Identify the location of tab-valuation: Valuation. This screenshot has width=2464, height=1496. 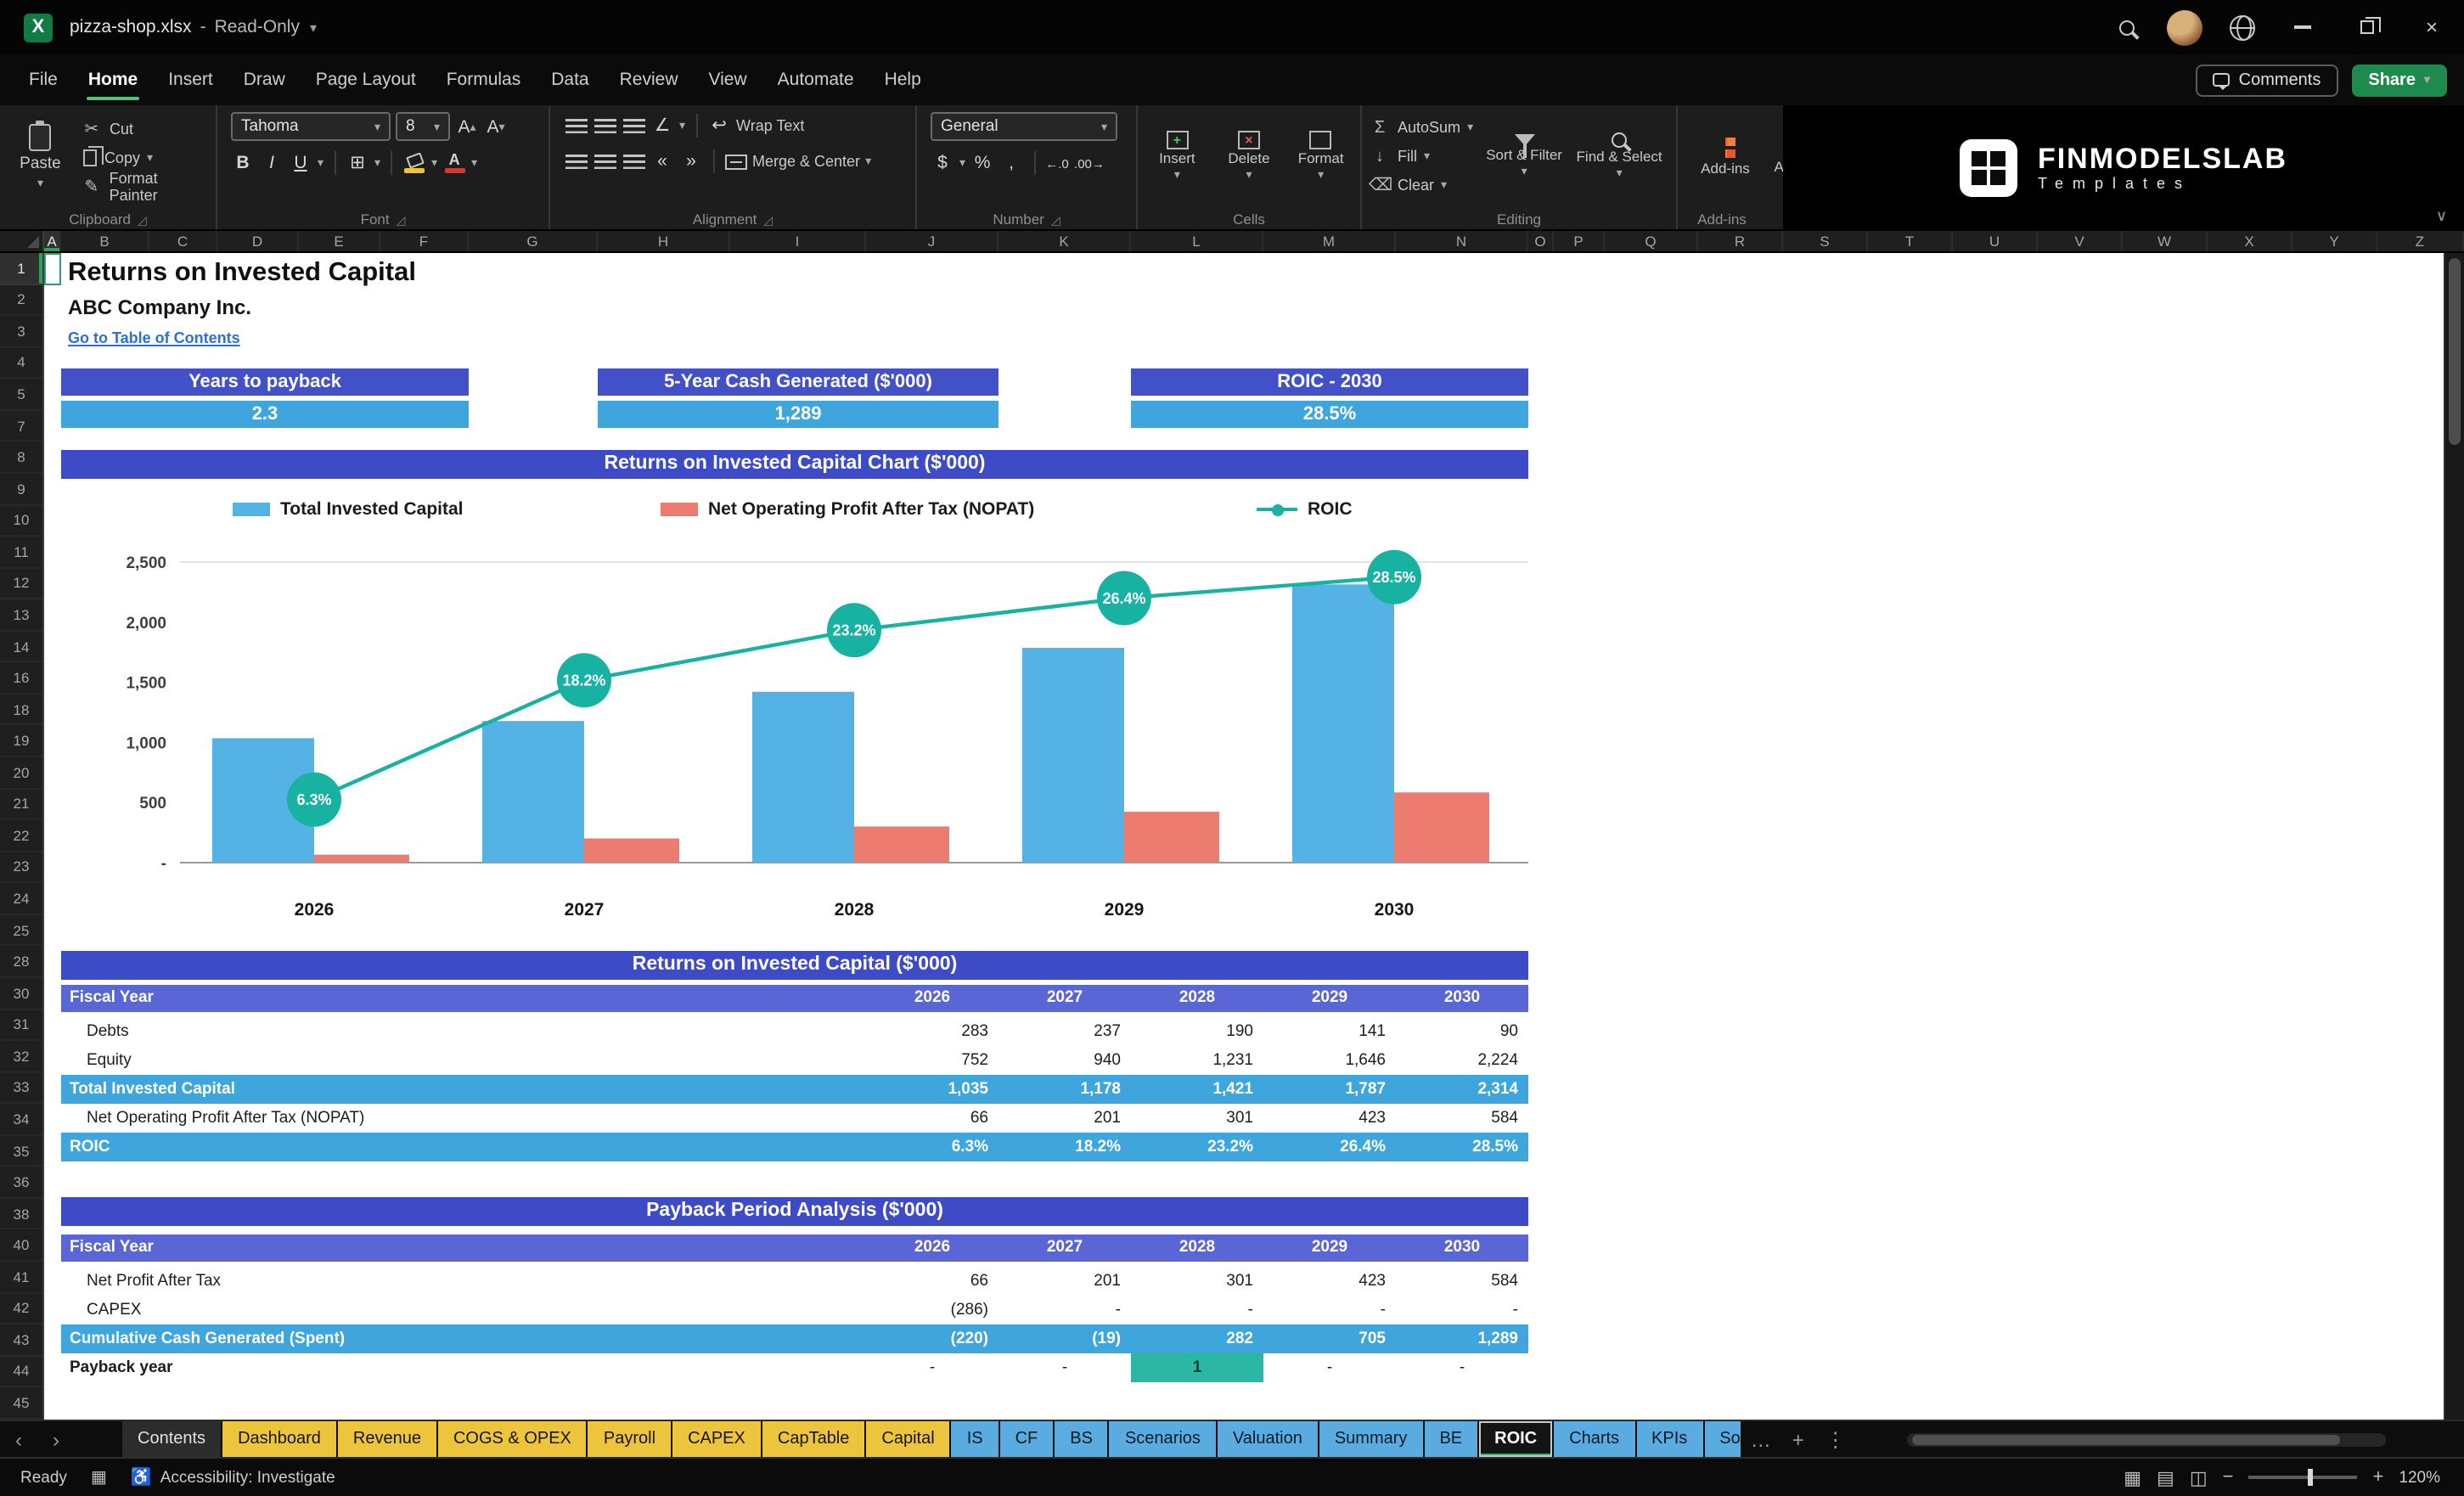
(1267, 1439).